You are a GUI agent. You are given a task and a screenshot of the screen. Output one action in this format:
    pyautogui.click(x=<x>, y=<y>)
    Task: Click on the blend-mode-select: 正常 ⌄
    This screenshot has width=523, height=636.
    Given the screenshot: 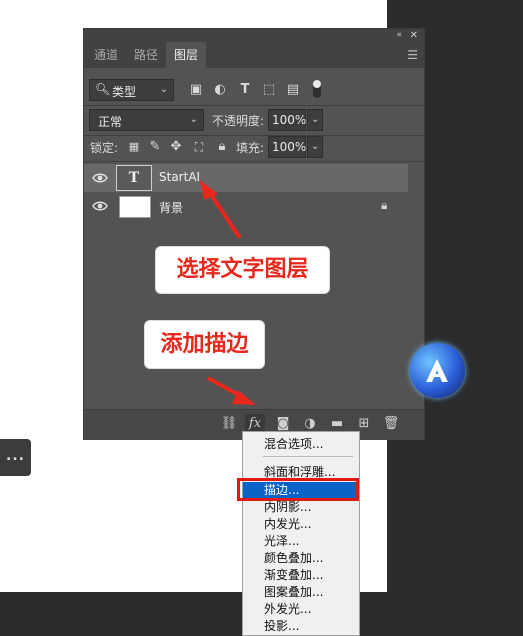 What is the action you would take?
    pyautogui.click(x=146, y=120)
    